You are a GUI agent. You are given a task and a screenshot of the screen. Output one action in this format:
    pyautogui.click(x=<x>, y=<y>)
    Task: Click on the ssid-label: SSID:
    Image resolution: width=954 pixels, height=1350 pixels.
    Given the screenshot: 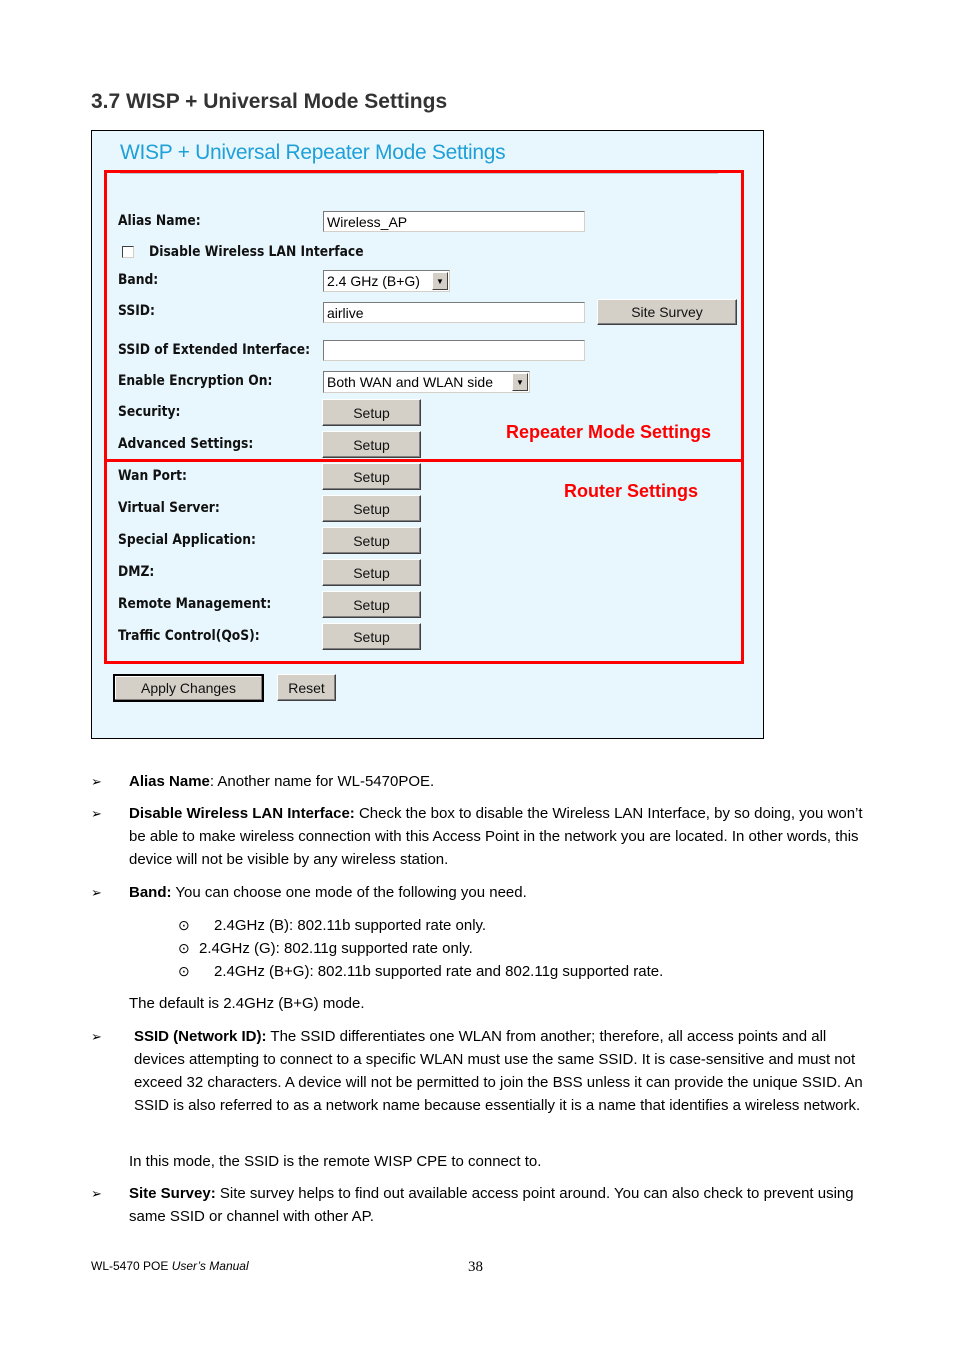 What is the action you would take?
    pyautogui.click(x=136, y=311)
    